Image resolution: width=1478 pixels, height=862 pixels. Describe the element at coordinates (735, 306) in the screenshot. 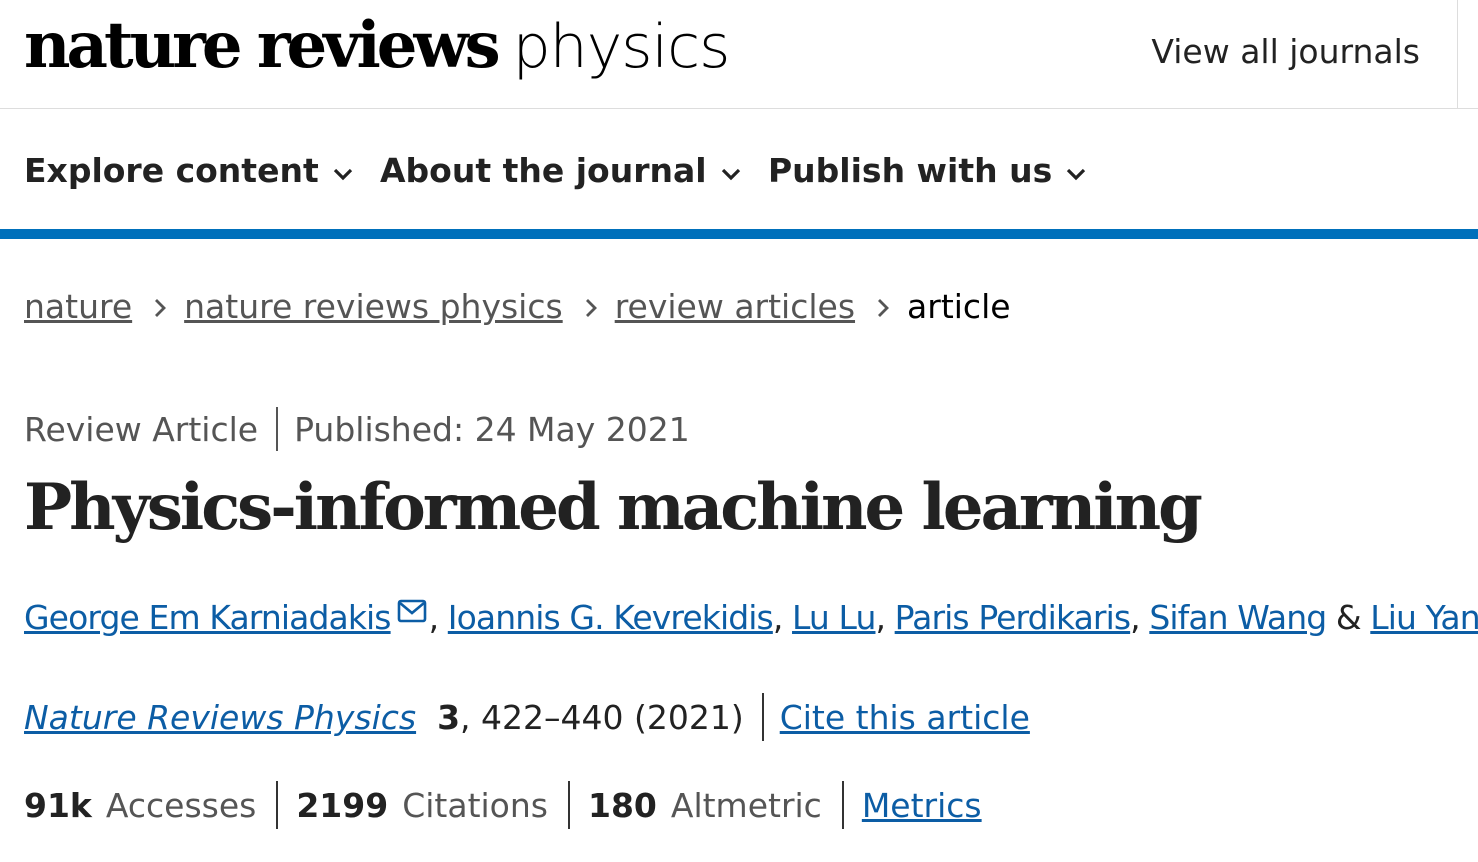

I see `breadcrumb-review-articles: review articles` at that location.